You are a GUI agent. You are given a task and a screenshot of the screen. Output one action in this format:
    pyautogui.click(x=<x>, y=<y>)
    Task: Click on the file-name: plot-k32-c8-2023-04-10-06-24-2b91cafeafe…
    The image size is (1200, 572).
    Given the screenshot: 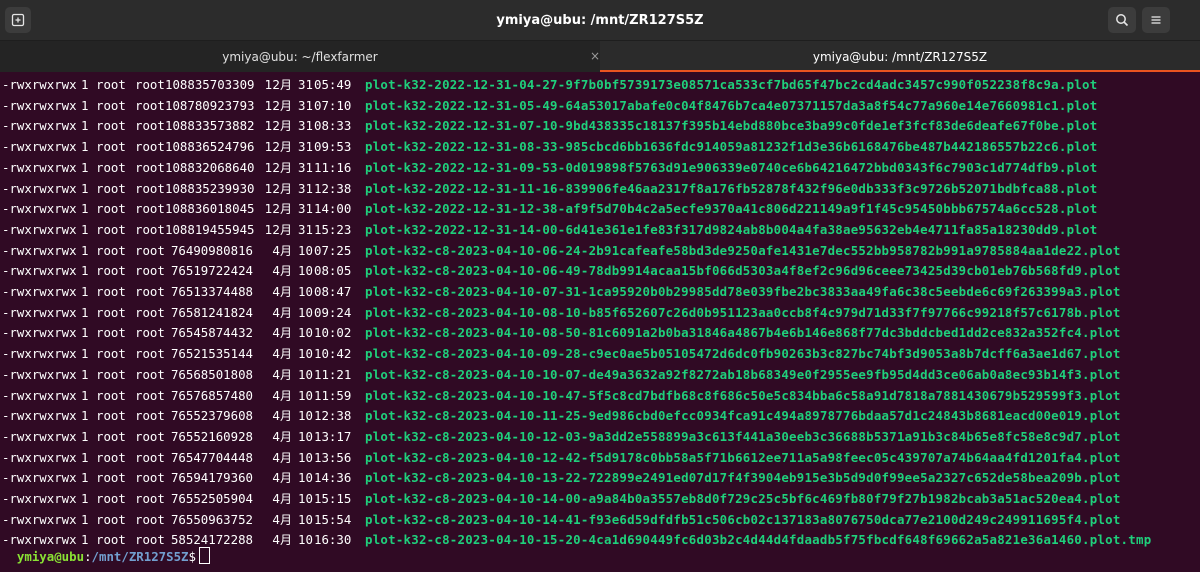 What is the action you would take?
    pyautogui.click(x=743, y=250)
    